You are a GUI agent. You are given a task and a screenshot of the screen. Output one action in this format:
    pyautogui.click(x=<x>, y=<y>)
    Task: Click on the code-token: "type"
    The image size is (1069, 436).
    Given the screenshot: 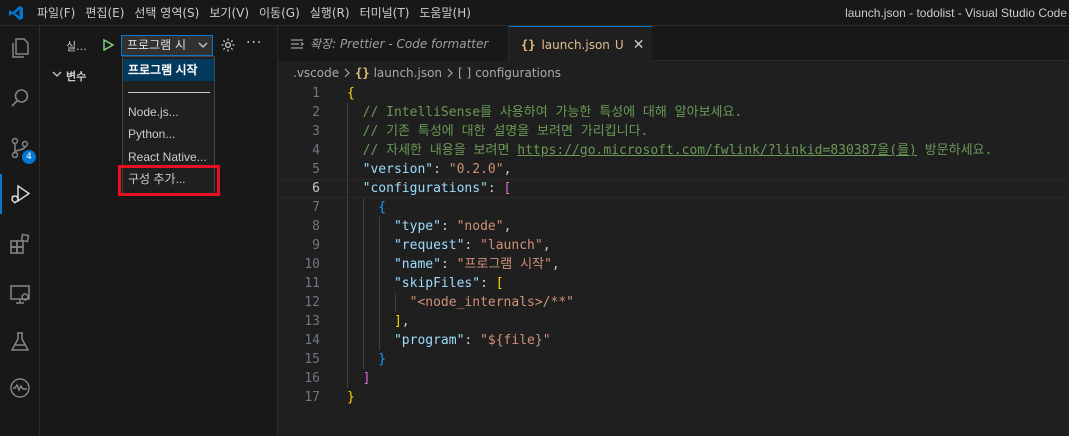 What is the action you would take?
    pyautogui.click(x=417, y=226)
    